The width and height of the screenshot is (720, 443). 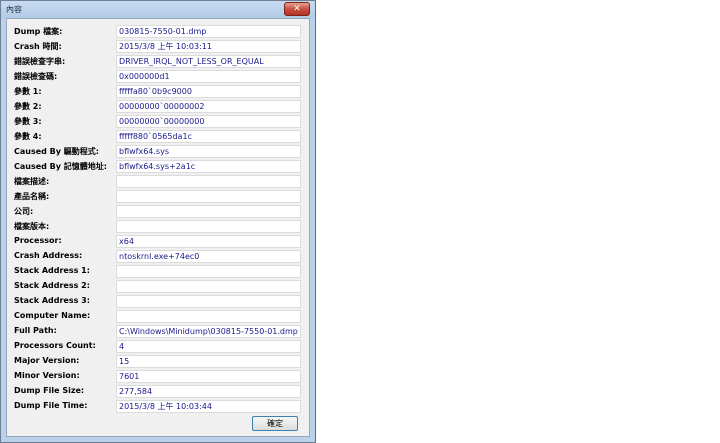 What do you see at coordinates (208, 121) in the screenshot?
I see `property-value-field: 00000000`00000000` at bounding box center [208, 121].